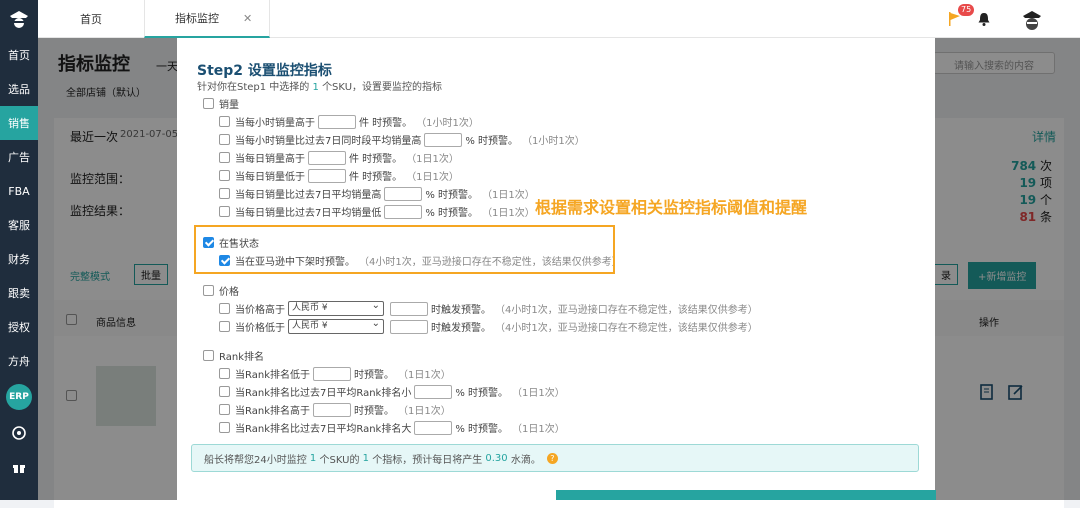 This screenshot has height=508, width=1080. I want to click on sales-option: 当每小时销量比过去7日同时段平均销量高 % 时预警。 （1小时1次）, so click(402, 139).